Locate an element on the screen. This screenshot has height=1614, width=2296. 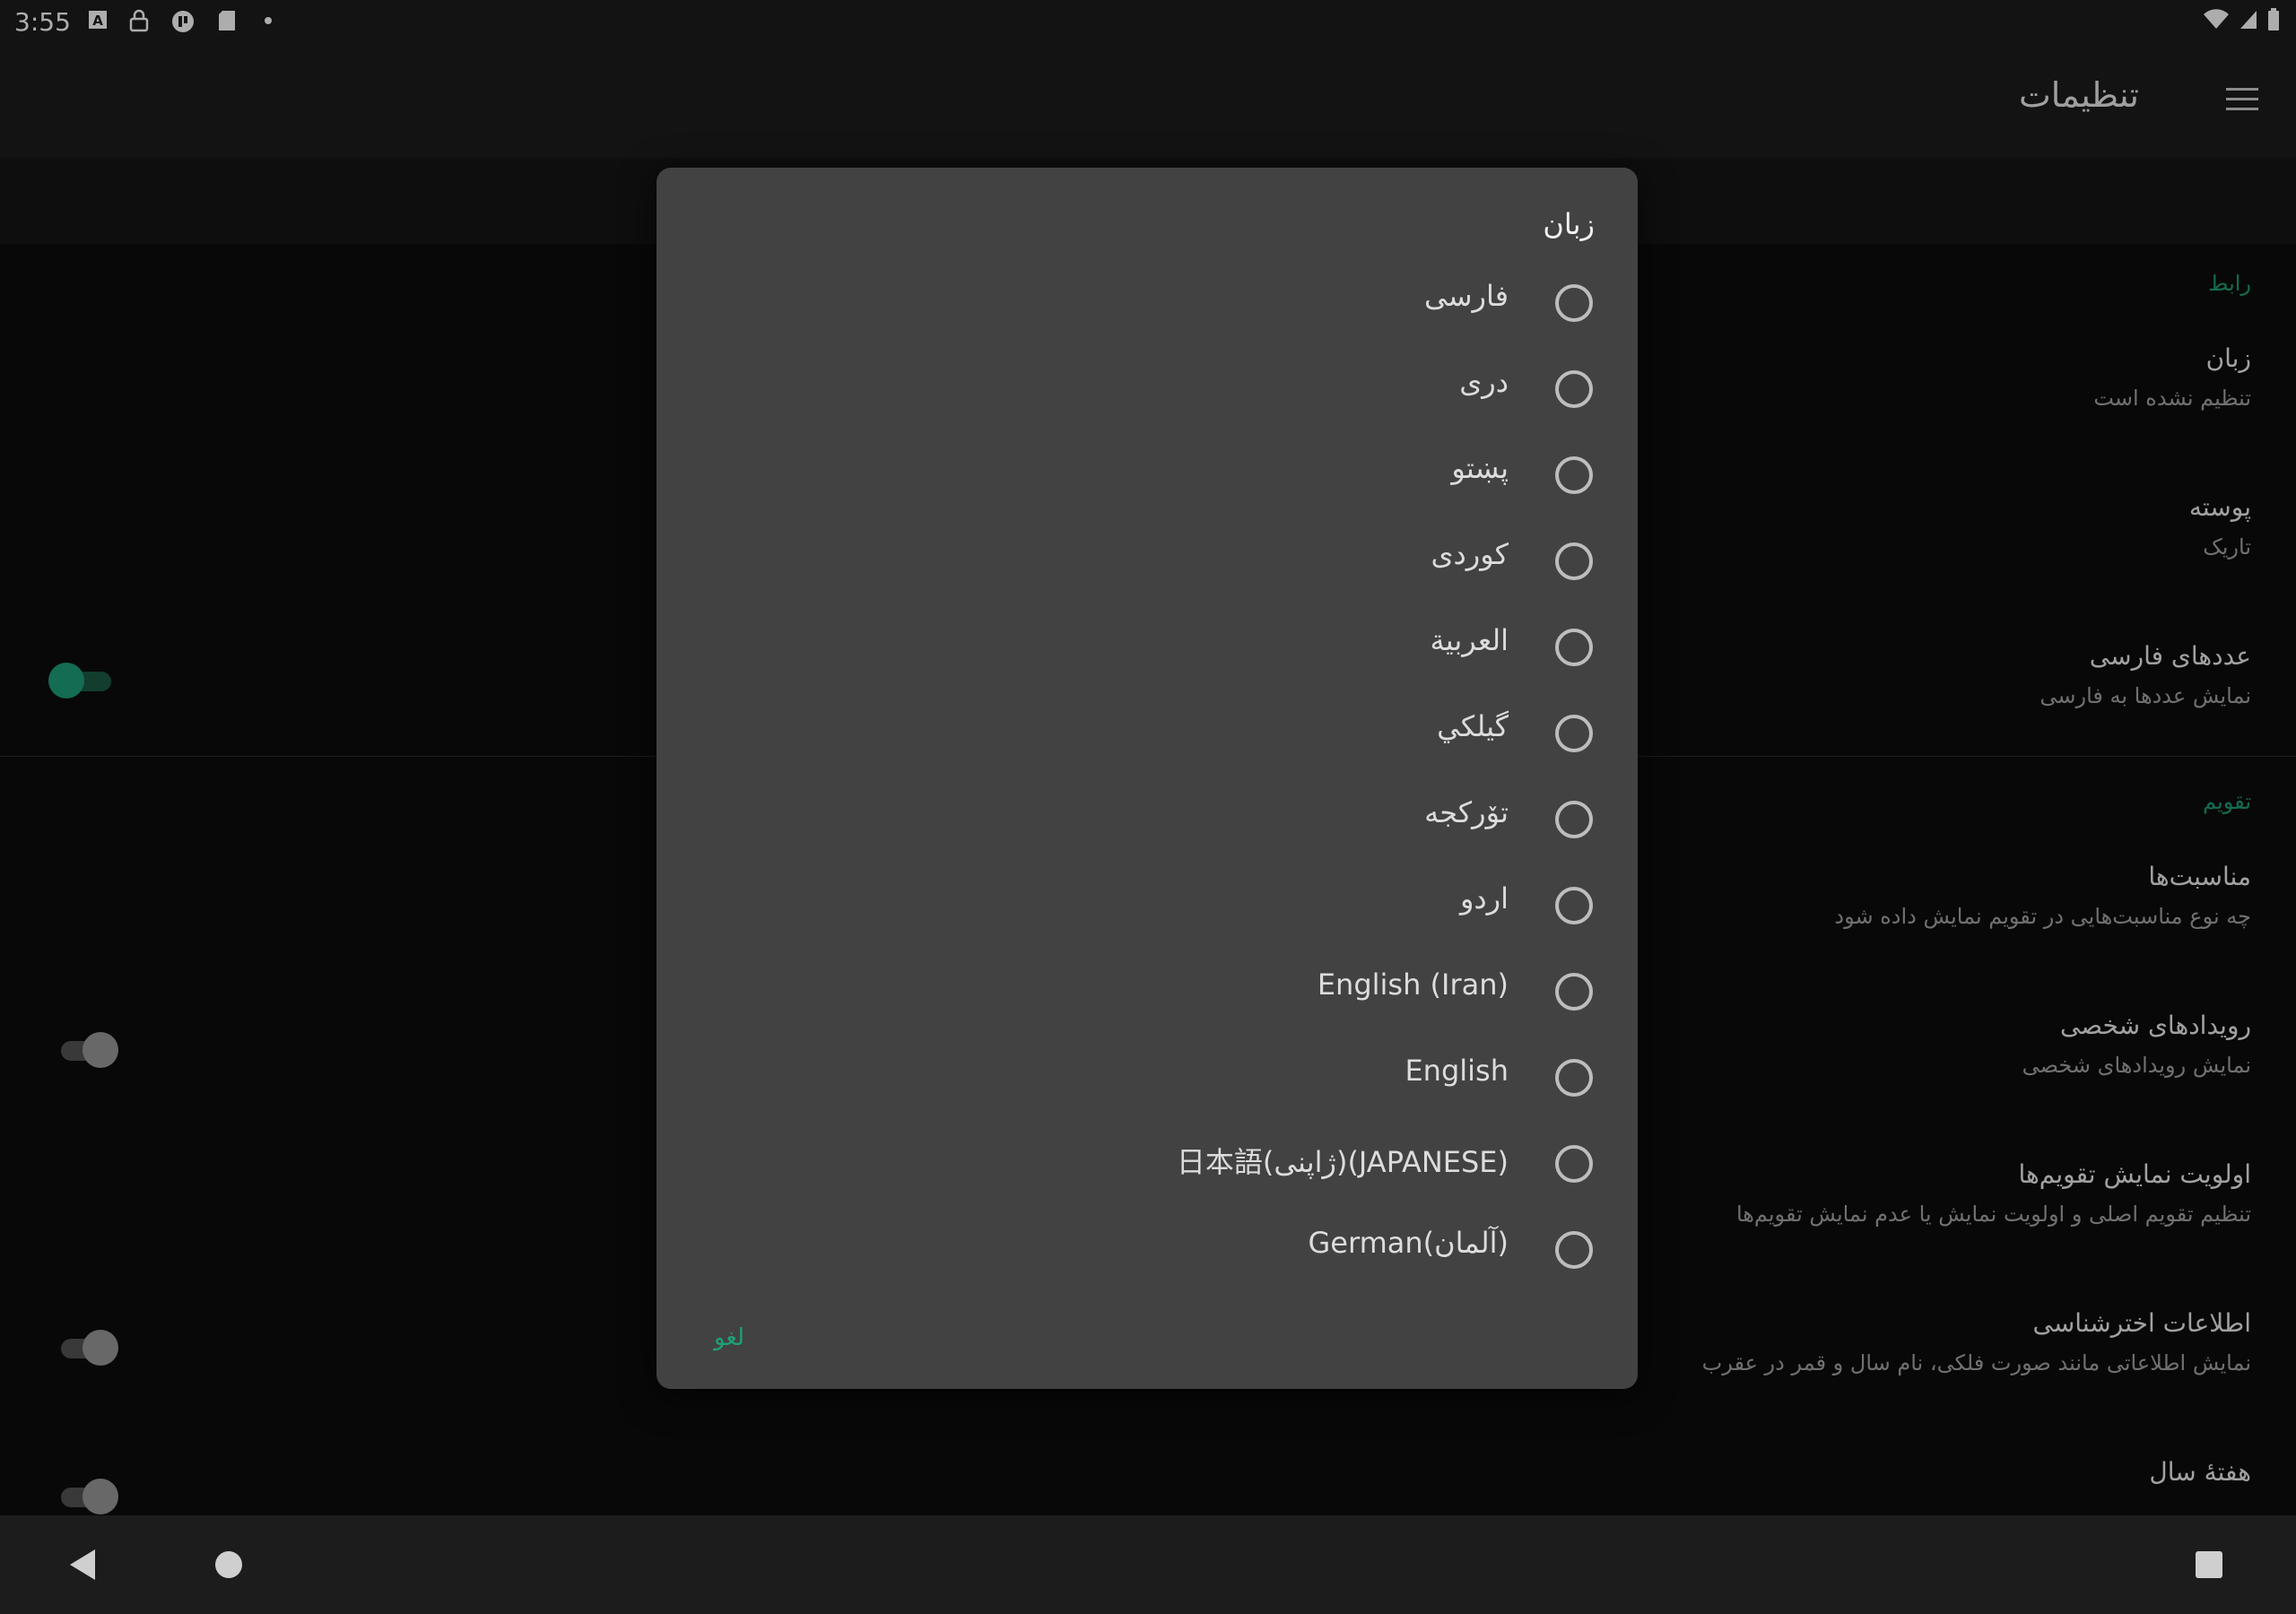
option-label: فارسی is located at coordinates (1466, 296).